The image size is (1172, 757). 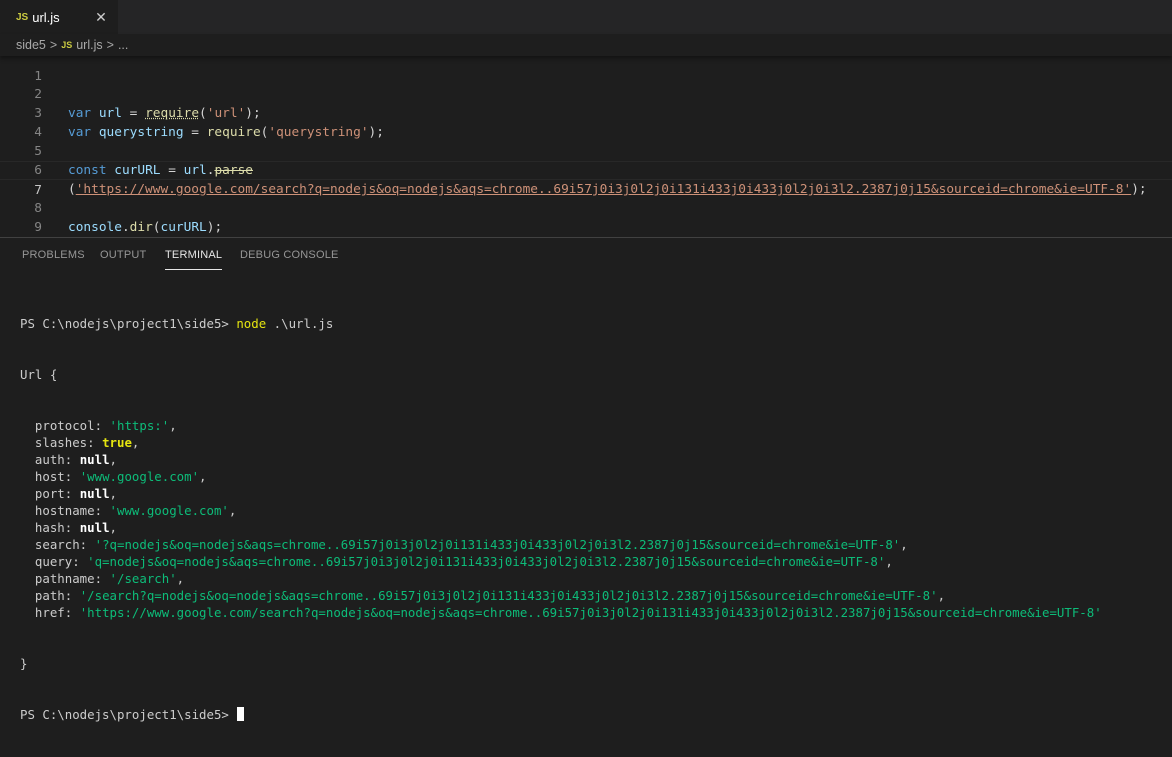 I want to click on tab-url-js: JS url.js ✕, so click(x=59, y=17).